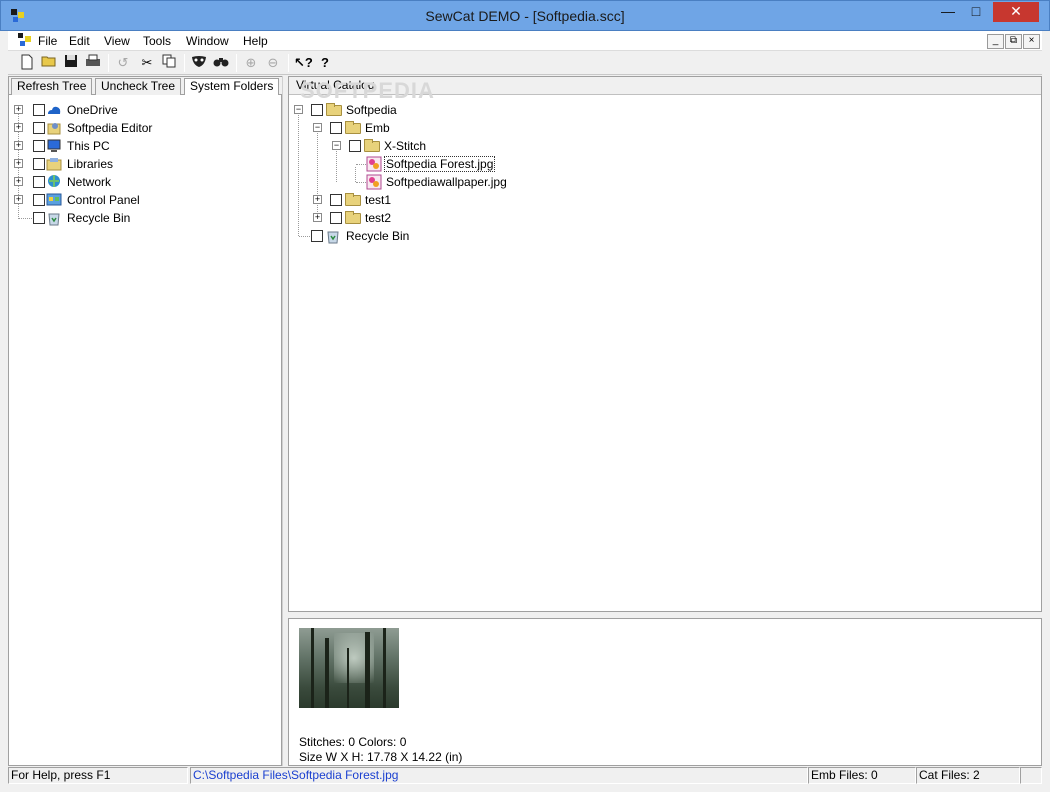 Image resolution: width=1050 pixels, height=792 pixels. I want to click on menu-view: View, so click(117, 41).